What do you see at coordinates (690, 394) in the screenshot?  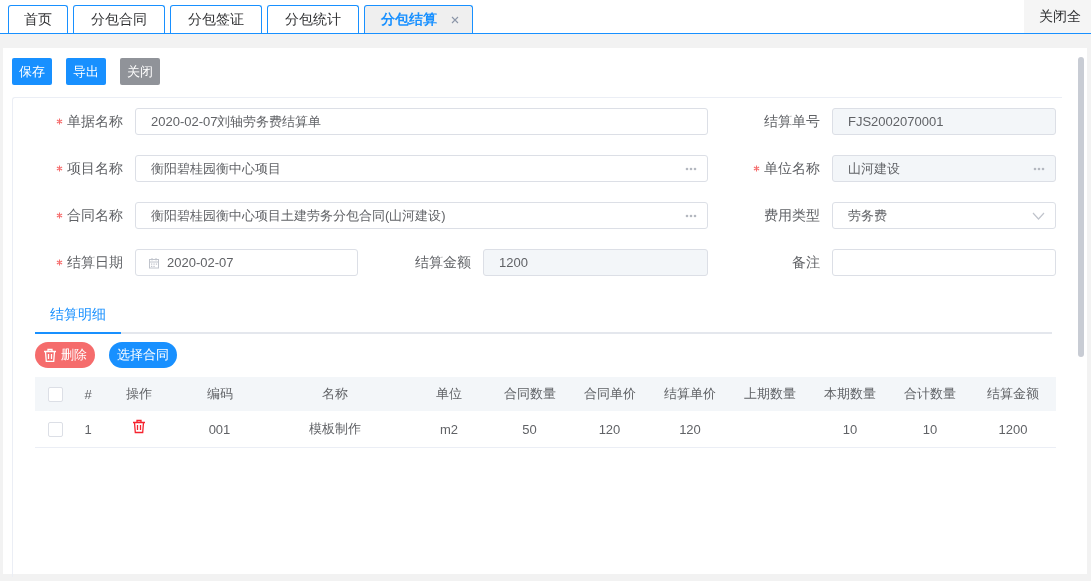 I see `column-header: 结算单价` at bounding box center [690, 394].